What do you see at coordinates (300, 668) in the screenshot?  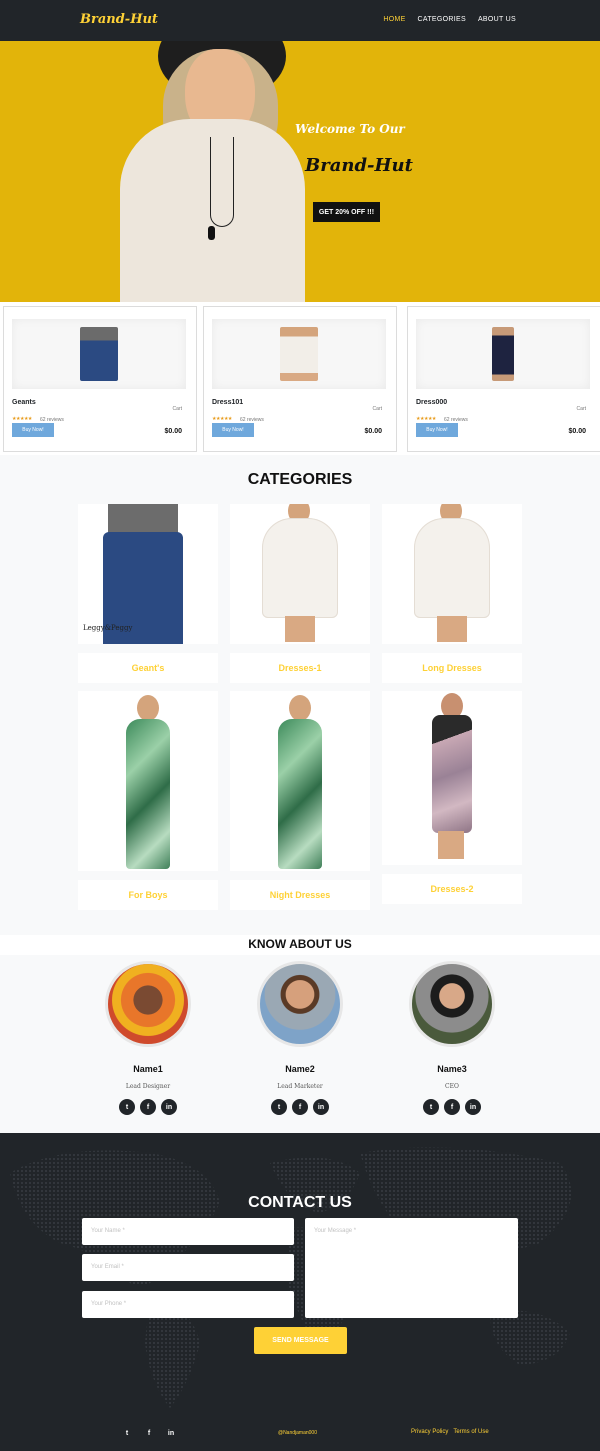 I see `category-label-dresses-1: Dresses-1` at bounding box center [300, 668].